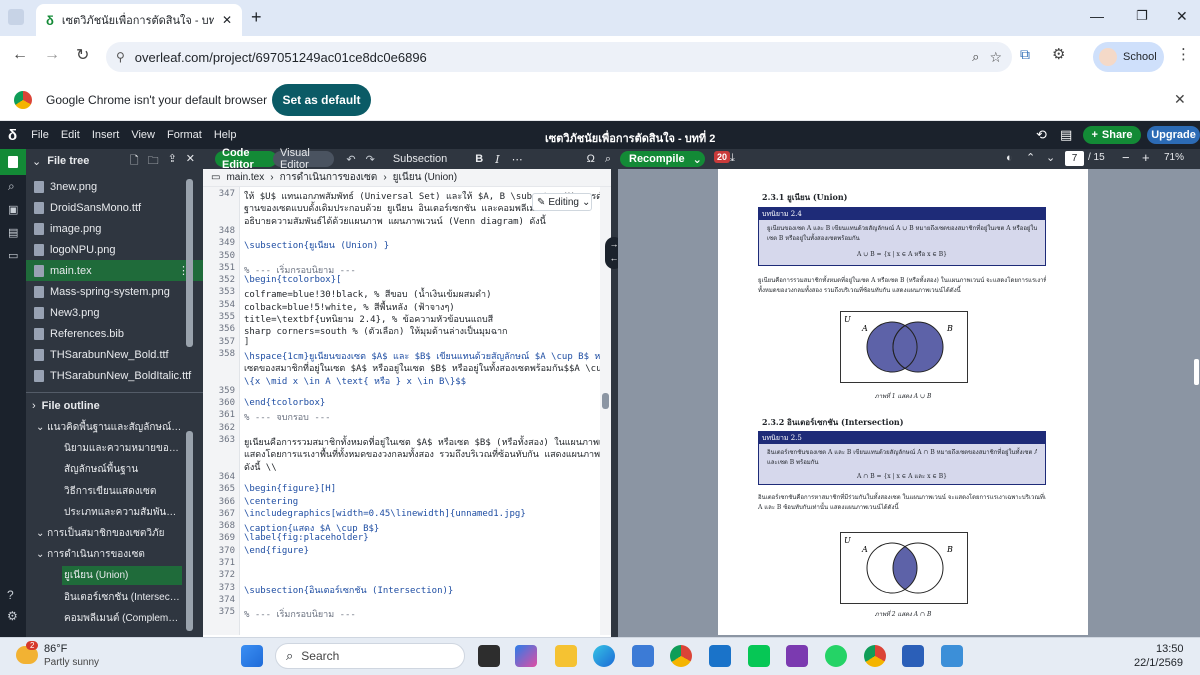  Describe the element at coordinates (1128, 57) in the screenshot. I see `profile-chip: School` at that location.